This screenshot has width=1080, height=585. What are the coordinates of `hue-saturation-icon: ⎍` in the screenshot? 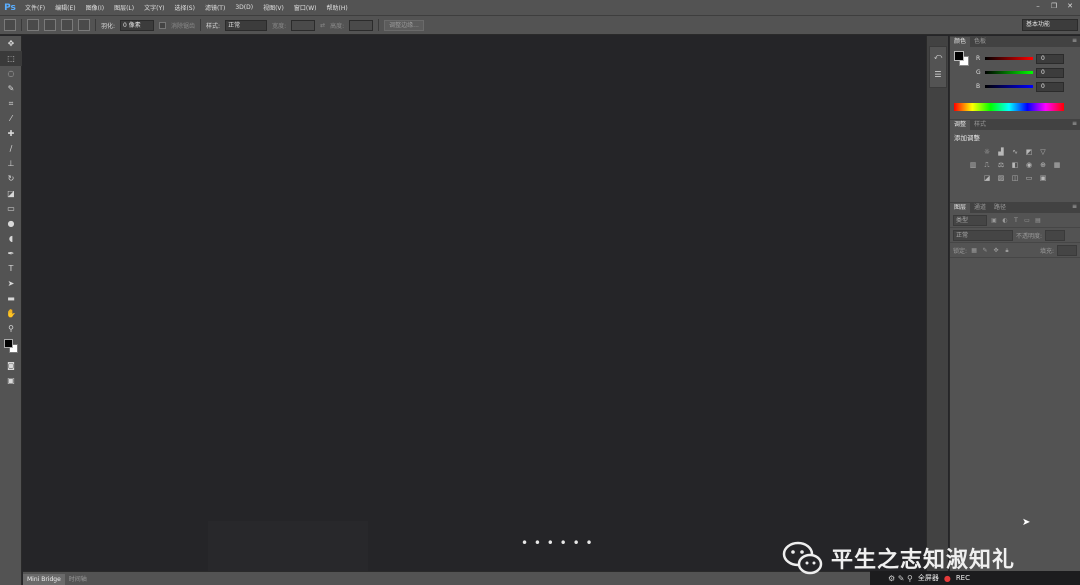 It's located at (987, 165).